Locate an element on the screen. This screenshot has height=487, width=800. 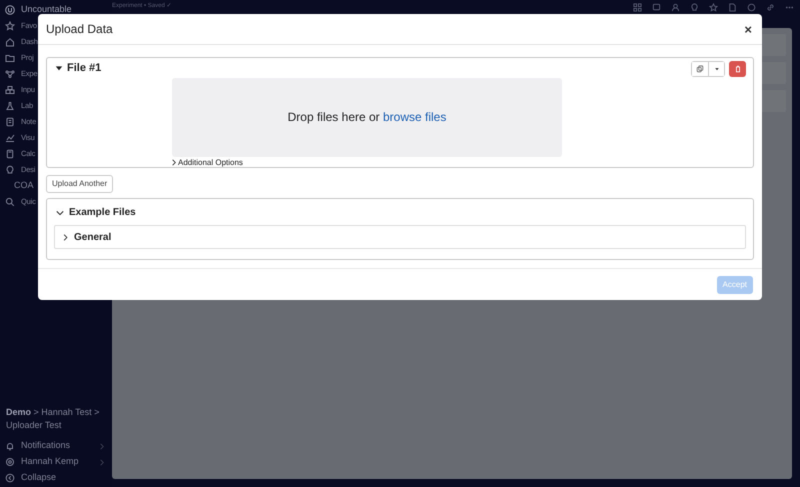
drop-text: Drop files here or browse files is located at coordinates (367, 117).